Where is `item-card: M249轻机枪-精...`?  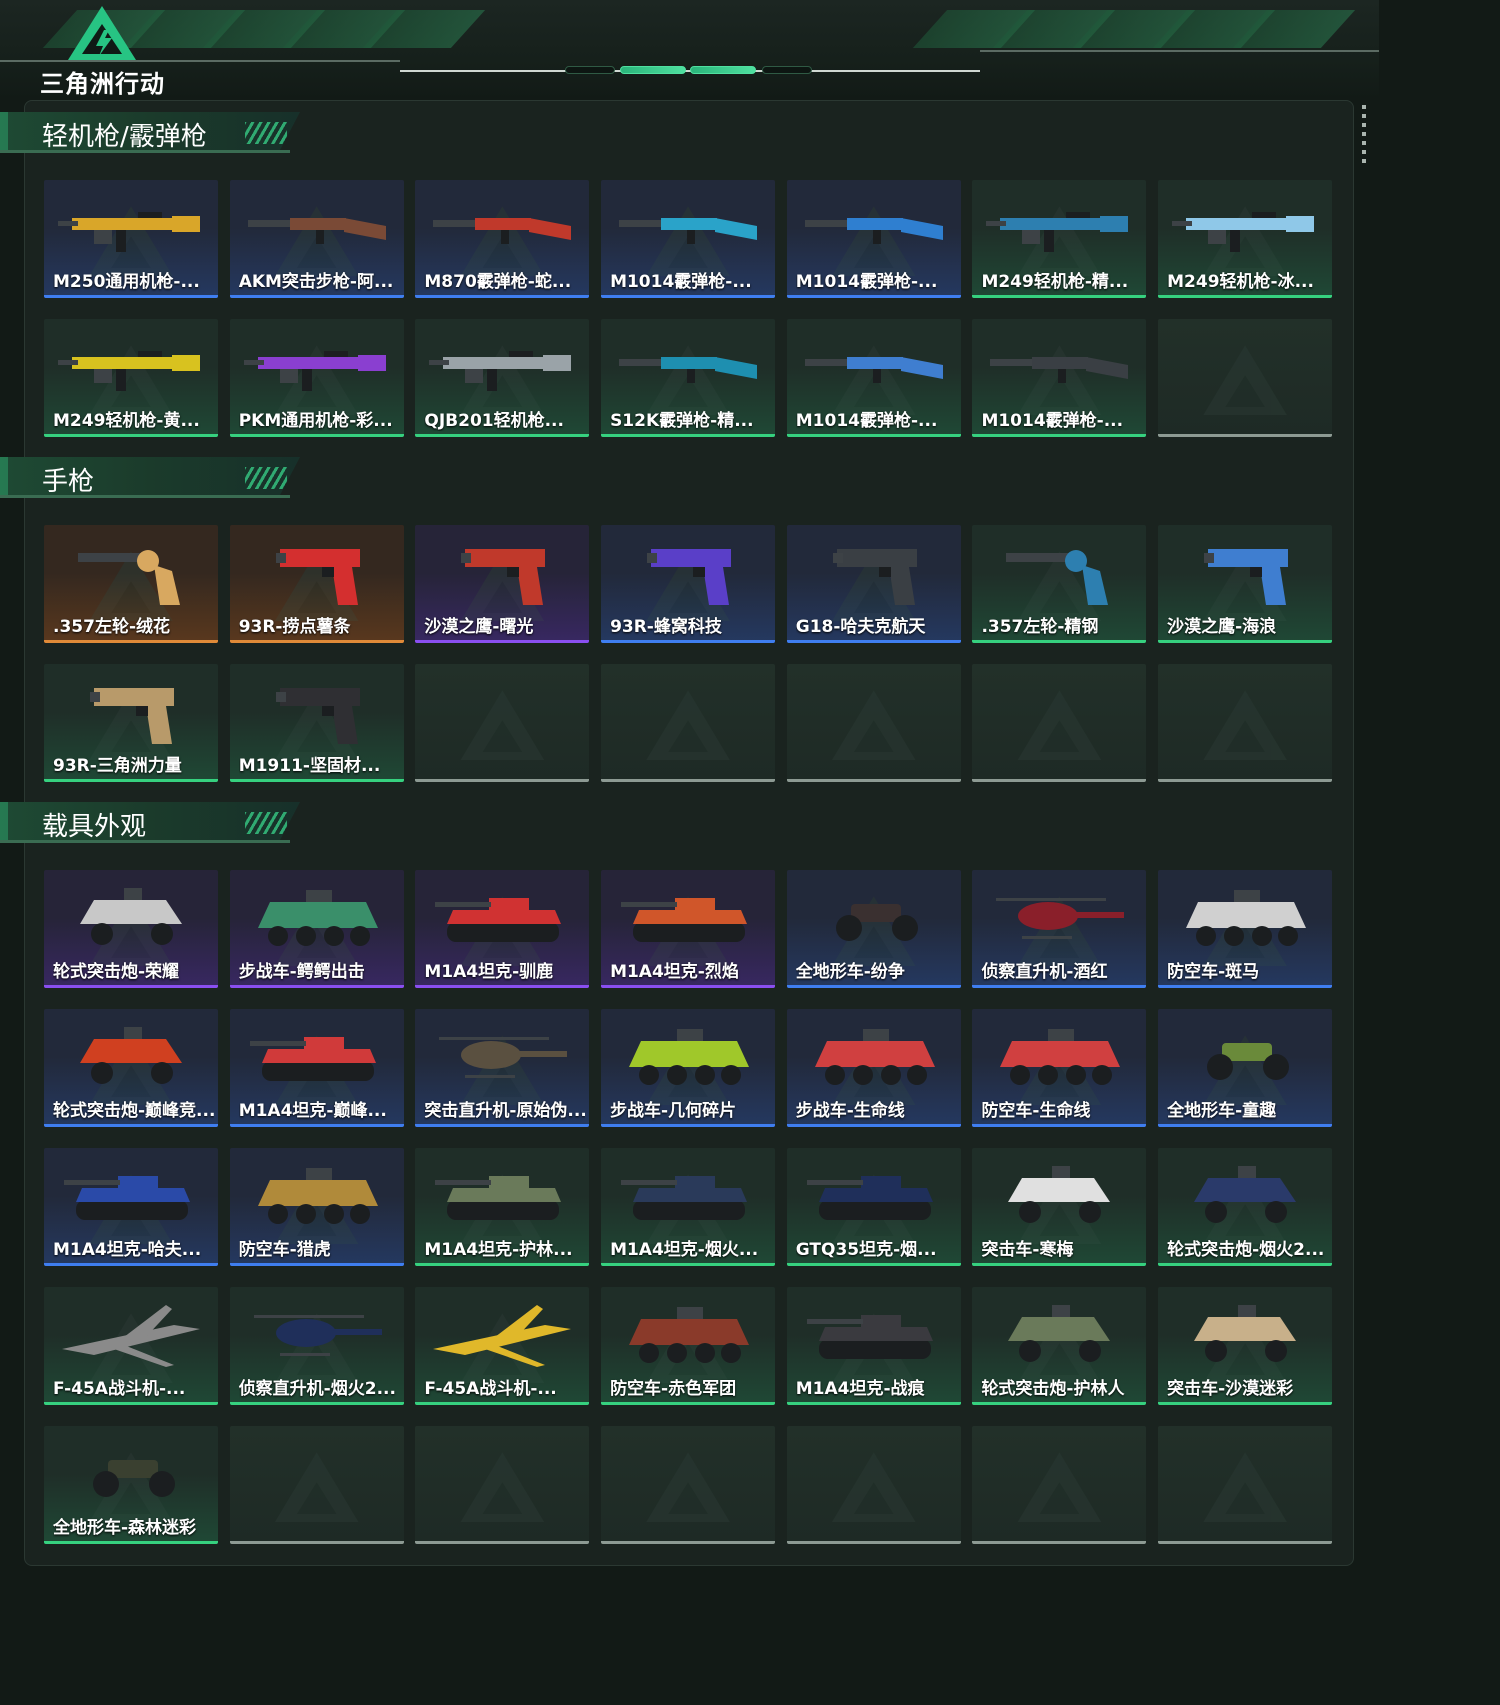 item-card: M249轻机枪-精... is located at coordinates (1059, 239).